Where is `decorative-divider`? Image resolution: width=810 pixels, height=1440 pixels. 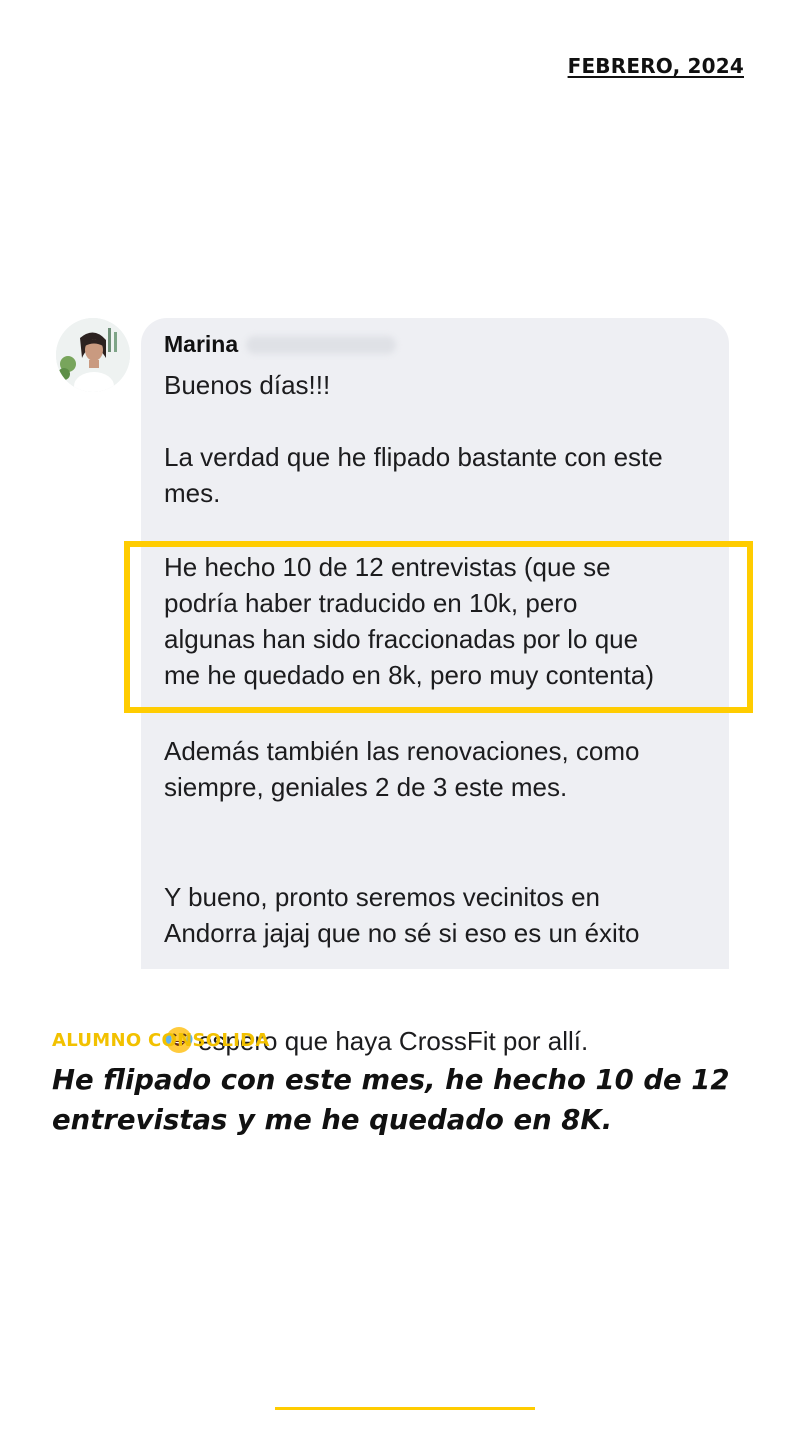
decorative-divider is located at coordinates (405, 1408).